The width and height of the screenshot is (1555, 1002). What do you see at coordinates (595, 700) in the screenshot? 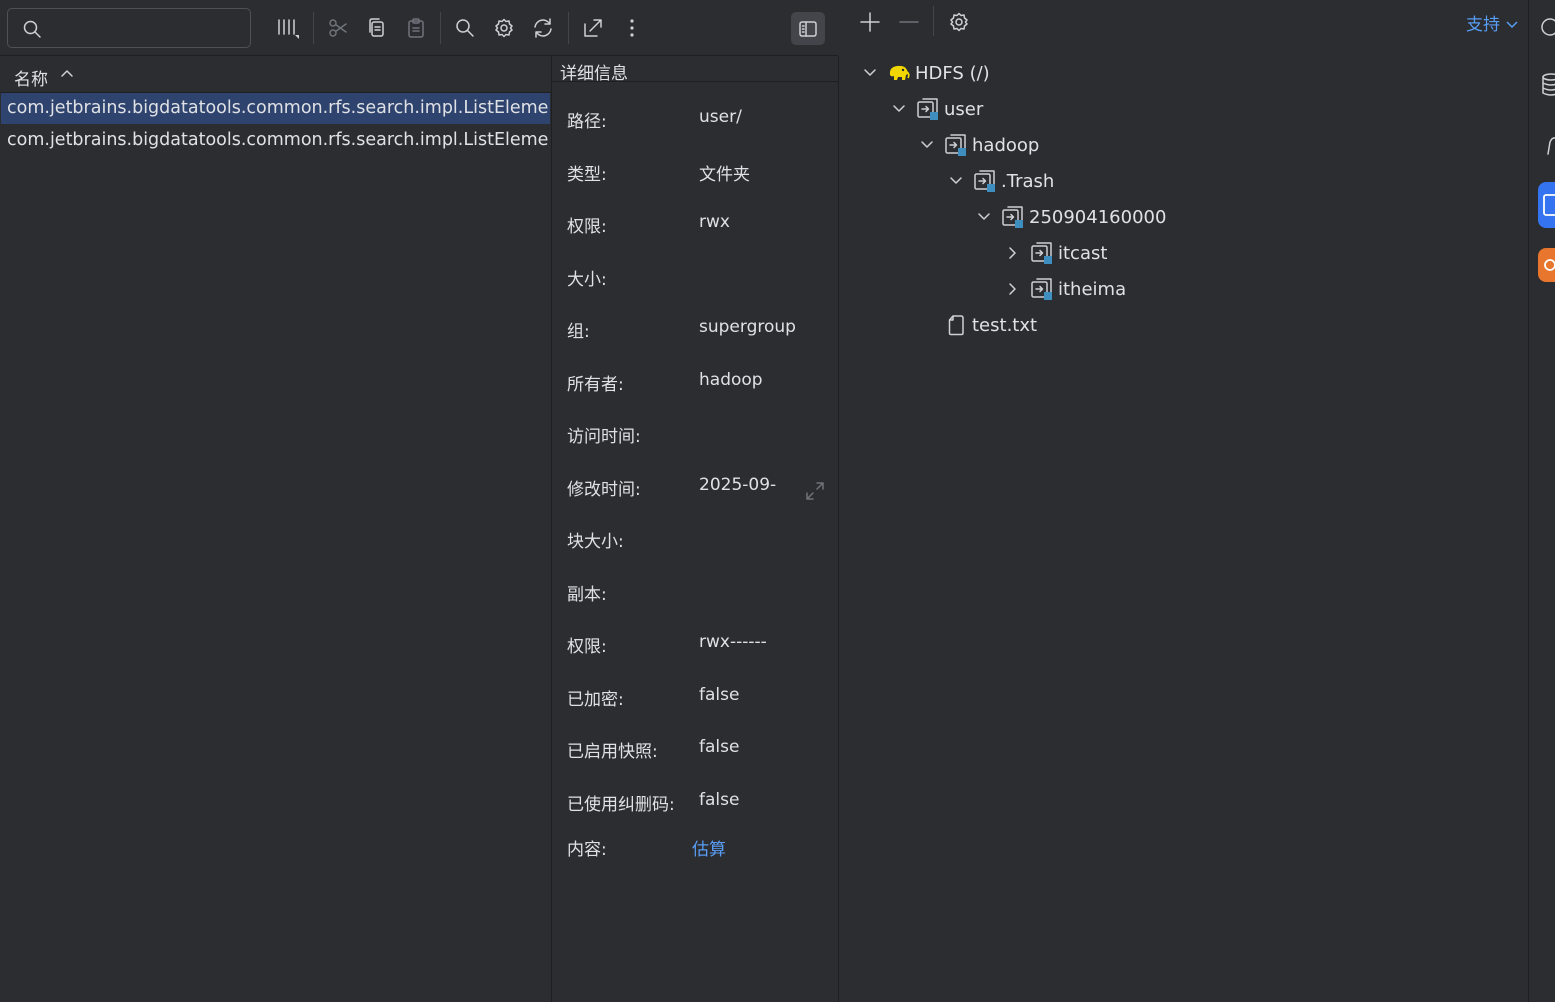
I see `detail-label: 已加密:` at bounding box center [595, 700].